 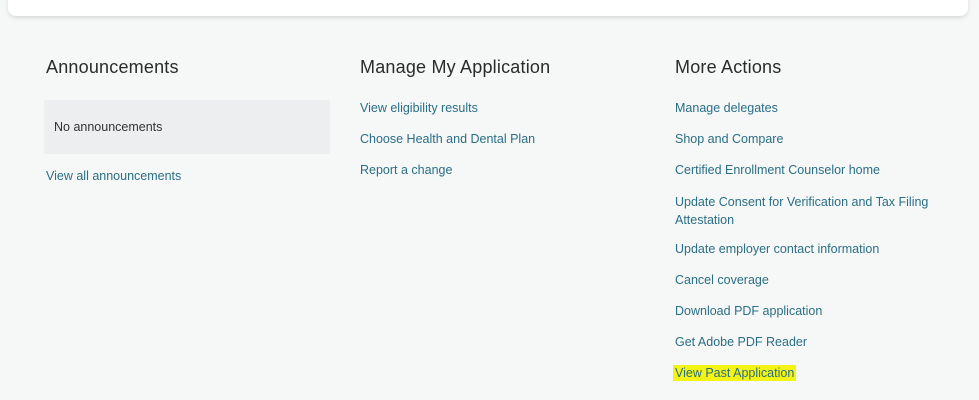 What do you see at coordinates (722, 280) in the screenshot?
I see `cancel-coverage-link: Cancel coverage` at bounding box center [722, 280].